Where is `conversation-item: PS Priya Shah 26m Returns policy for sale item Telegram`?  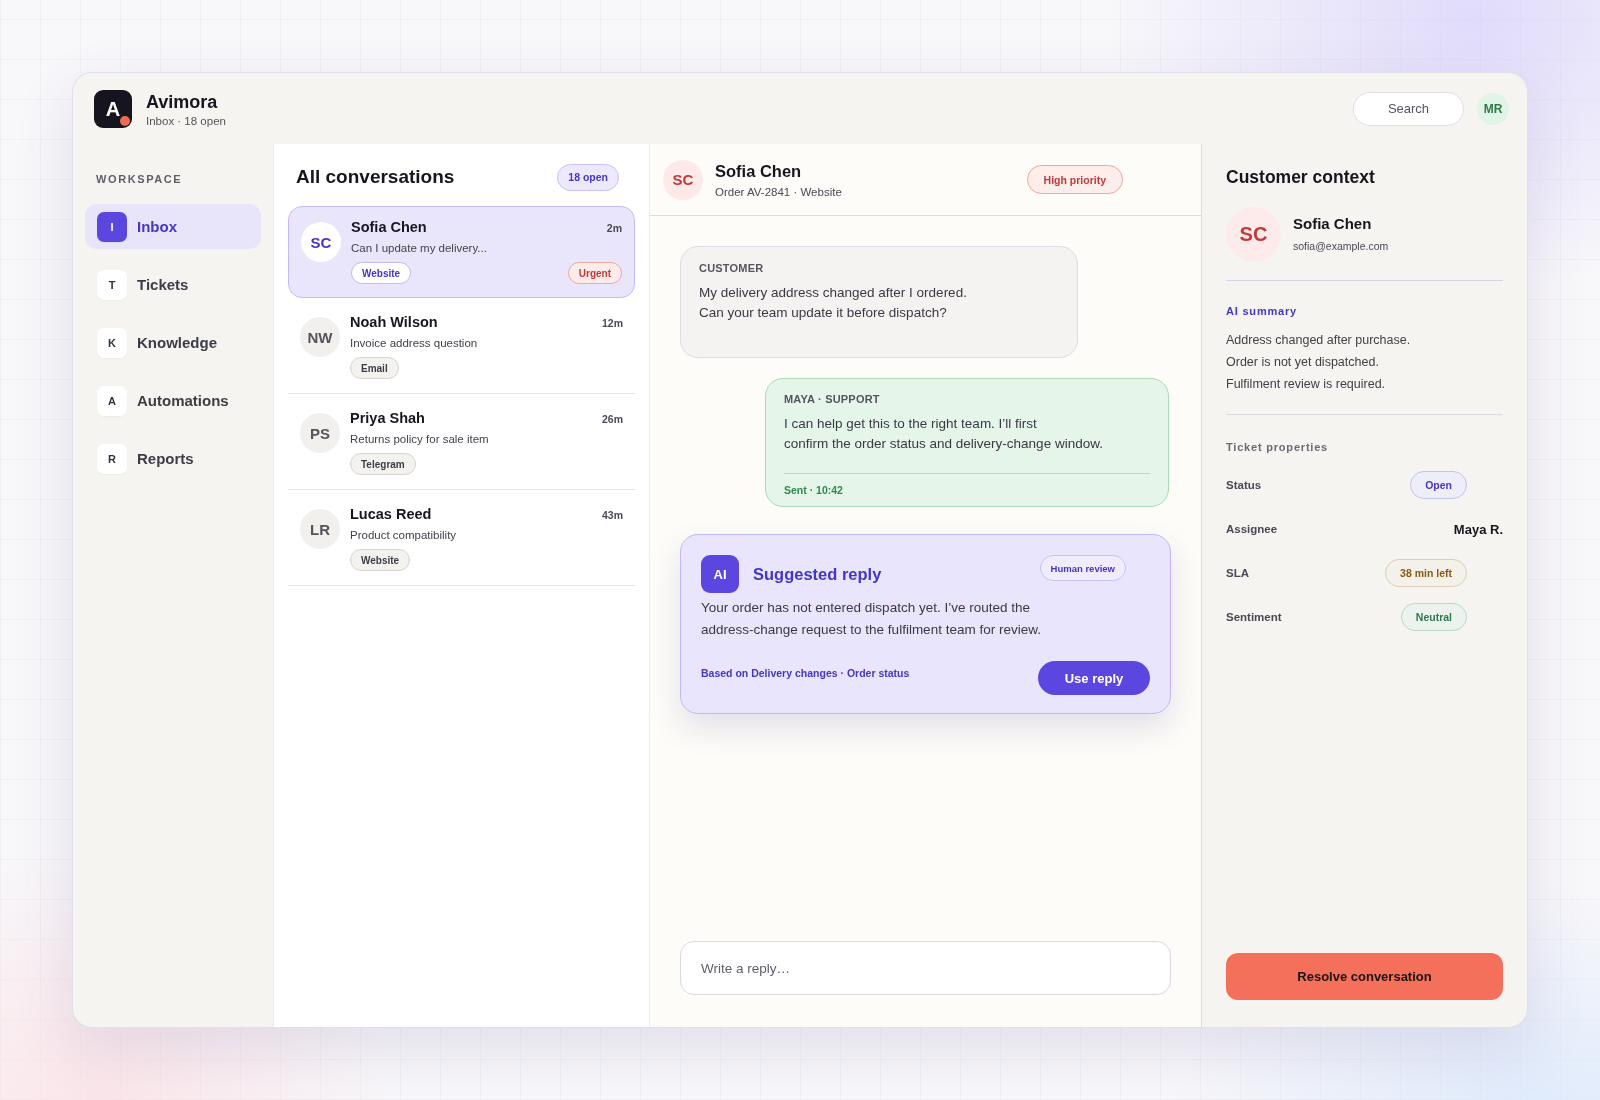 conversation-item: PS Priya Shah 26m Returns policy for sale item Telegram is located at coordinates (461, 442).